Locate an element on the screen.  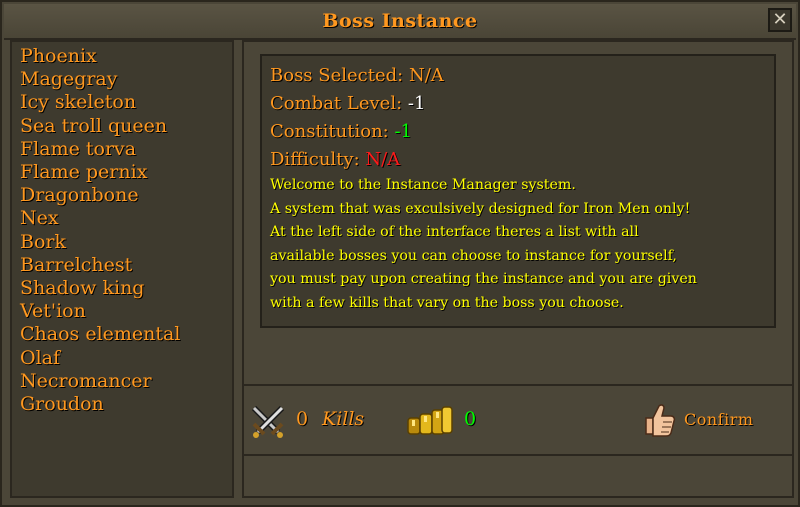
combat-level-label: Combat Level: is located at coordinates (339, 103).